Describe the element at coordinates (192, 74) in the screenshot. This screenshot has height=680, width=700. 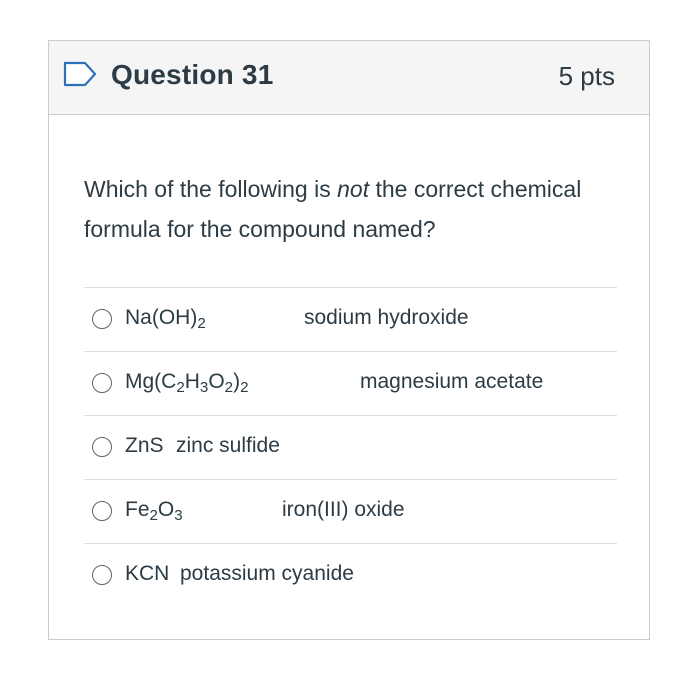
I see `question-title: Question 31` at that location.